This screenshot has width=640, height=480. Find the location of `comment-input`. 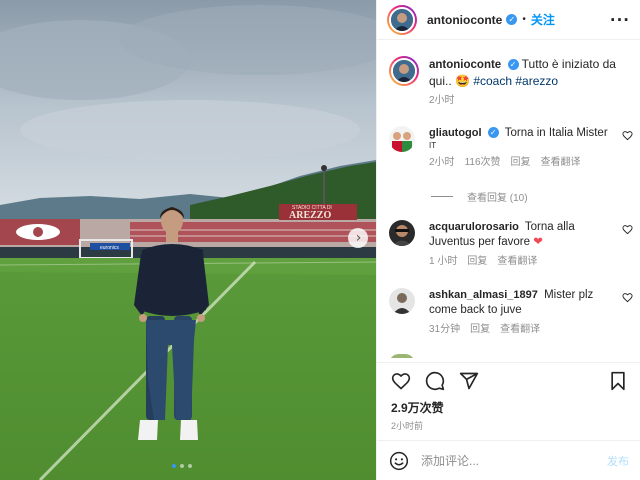

comment-input is located at coordinates (506, 460).